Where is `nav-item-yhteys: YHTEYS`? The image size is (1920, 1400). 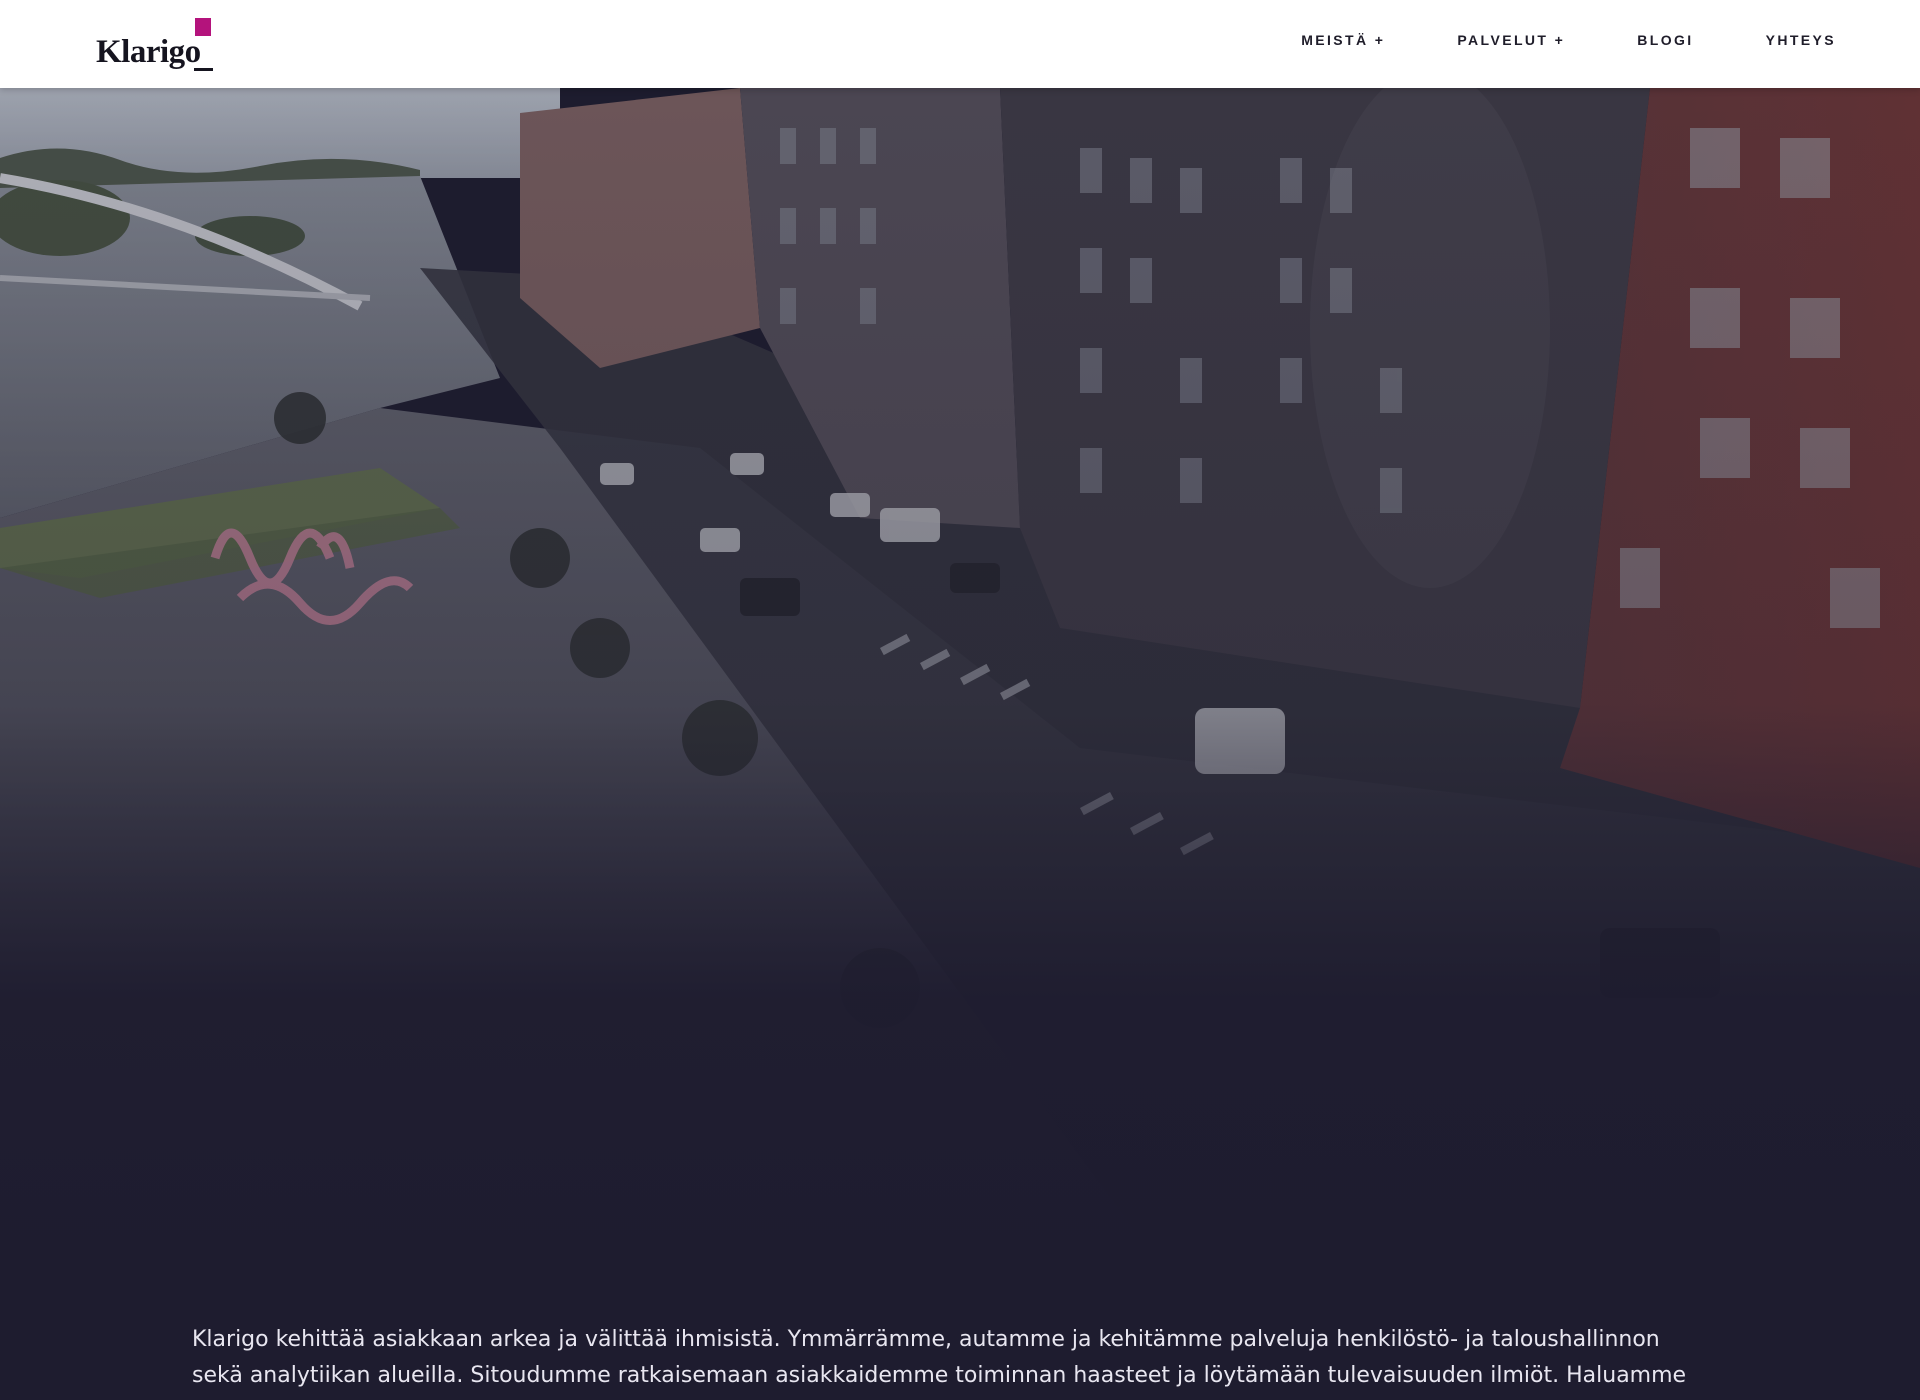
nav-item-yhteys: YHTEYS is located at coordinates (1801, 40).